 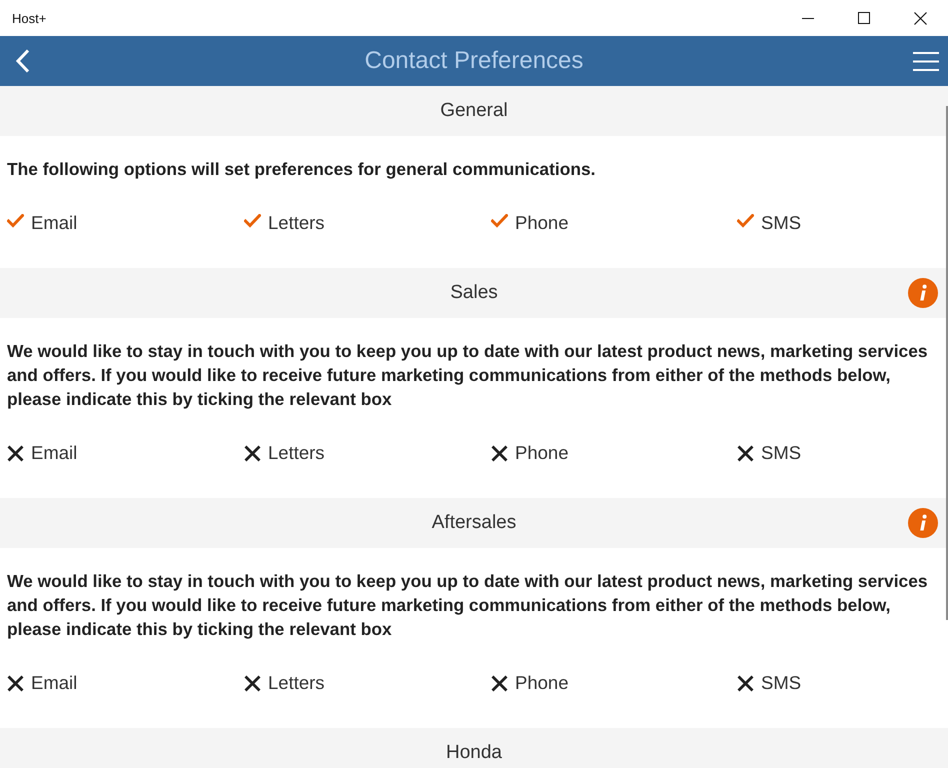 I want to click on menu-icon, so click(x=926, y=61).